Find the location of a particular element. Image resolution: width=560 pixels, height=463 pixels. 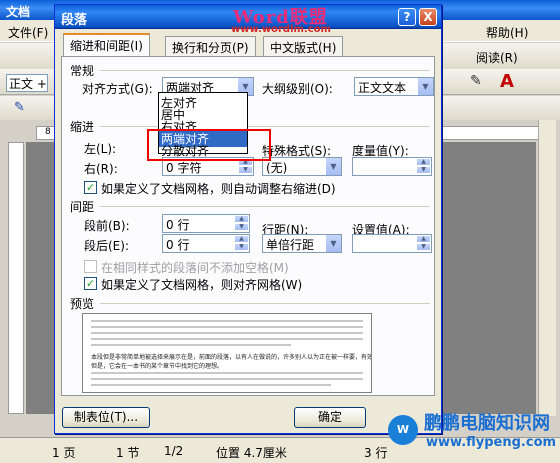

auto-adjust-label: 如果定义了文档网格，则自动调整右缩进(D) is located at coordinates (218, 189).